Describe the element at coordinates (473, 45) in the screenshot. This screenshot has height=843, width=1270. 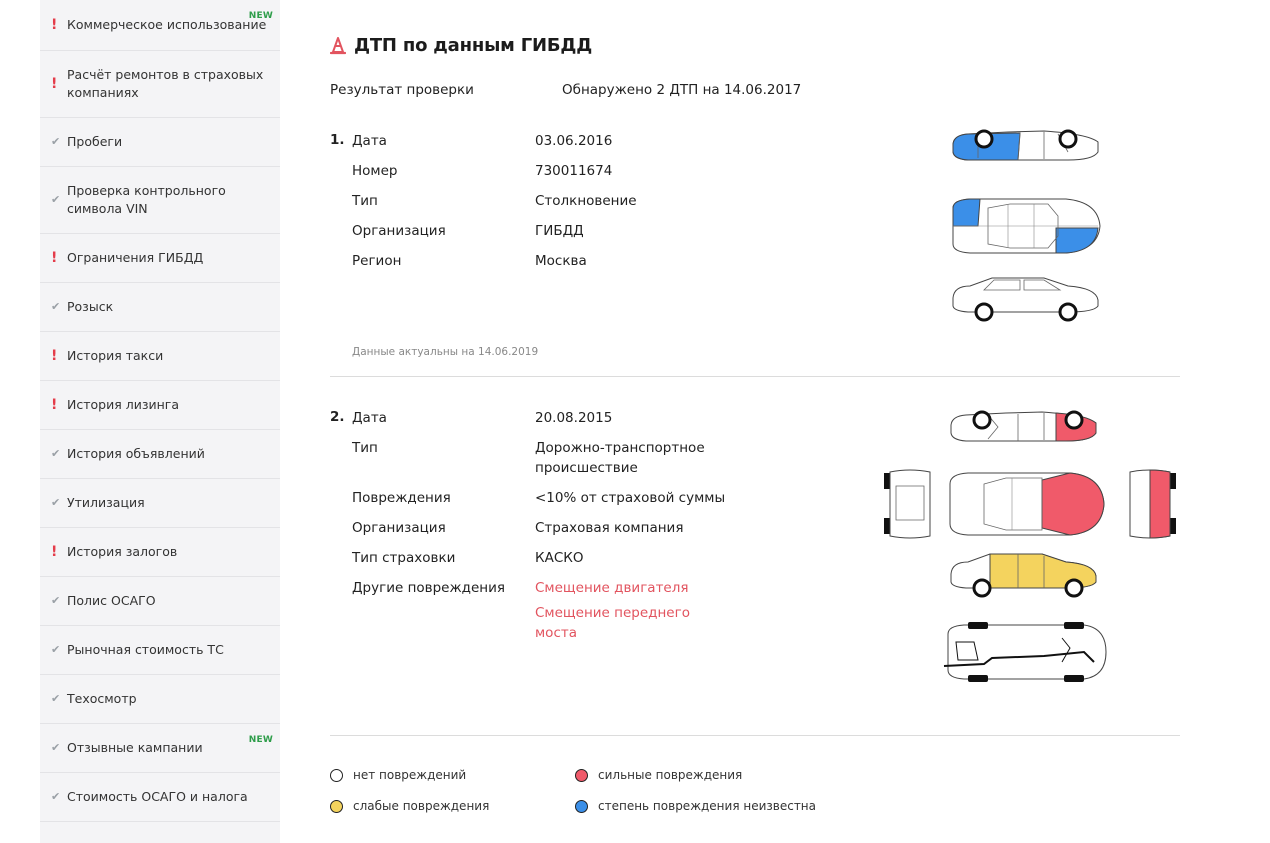
I see `page-title: ДТП по данным ГИБДД` at that location.